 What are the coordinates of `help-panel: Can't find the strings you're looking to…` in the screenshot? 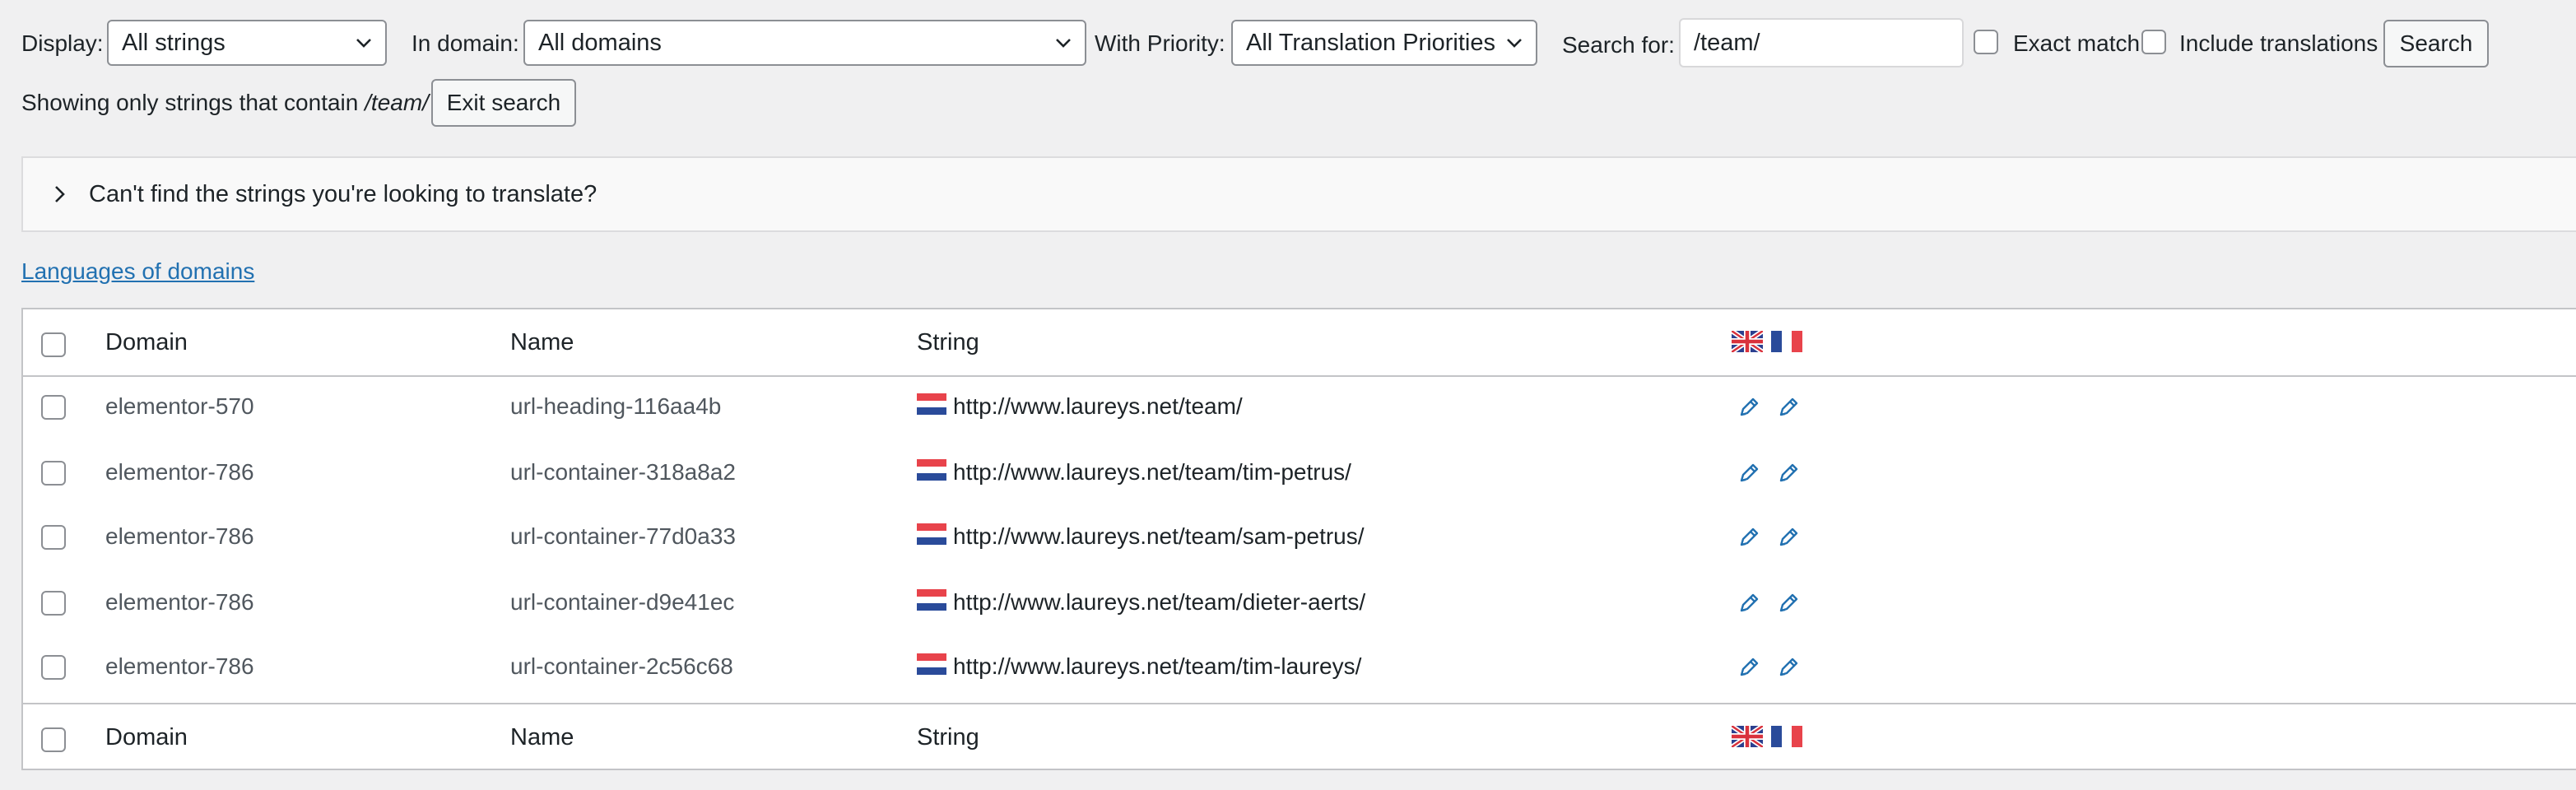 It's located at (1298, 194).